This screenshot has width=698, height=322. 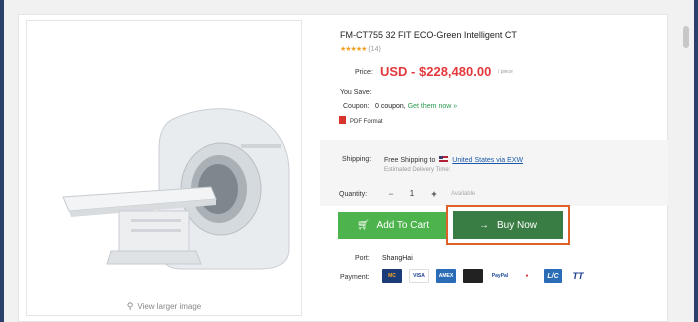 What do you see at coordinates (393, 225) in the screenshot?
I see `add-to-cart-button: 🛒︎ Add To Cart` at bounding box center [393, 225].